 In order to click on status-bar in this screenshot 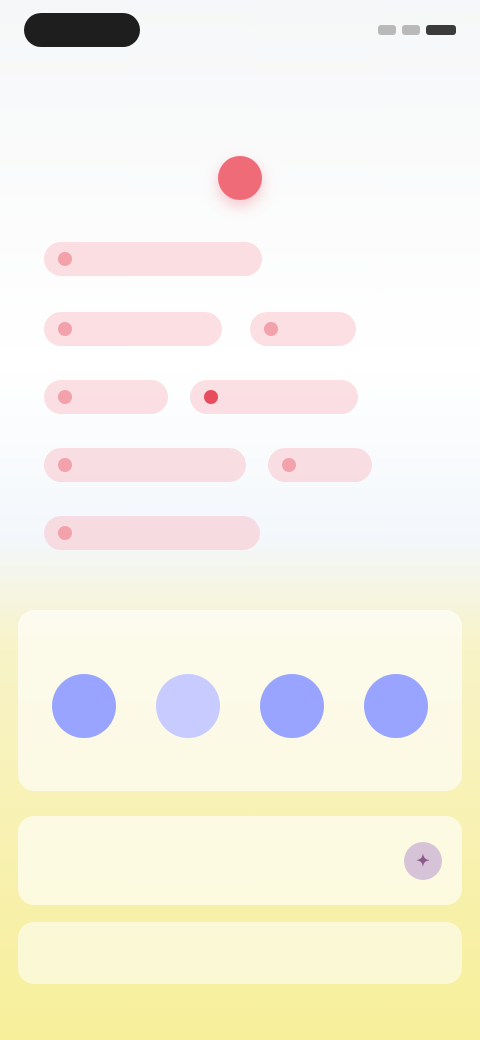, I will do `click(240, 30)`.